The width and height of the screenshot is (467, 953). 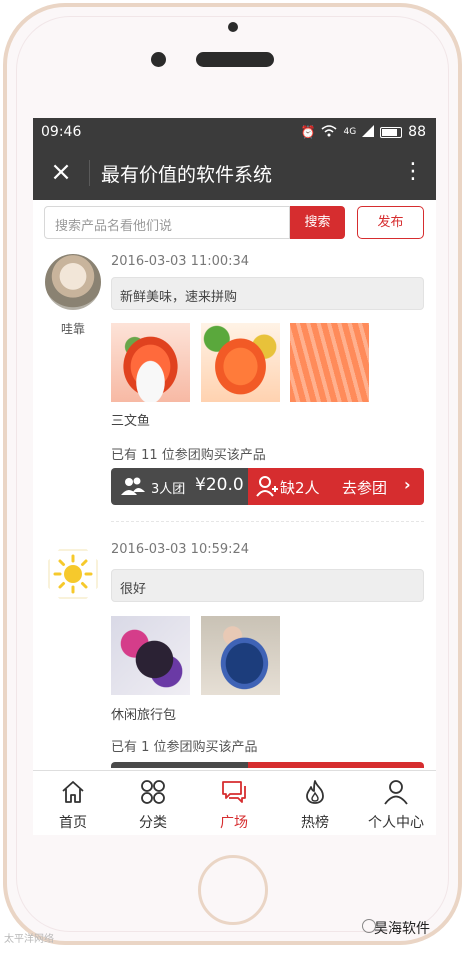 I want to click on team-size: 3人团, so click(x=168, y=489).